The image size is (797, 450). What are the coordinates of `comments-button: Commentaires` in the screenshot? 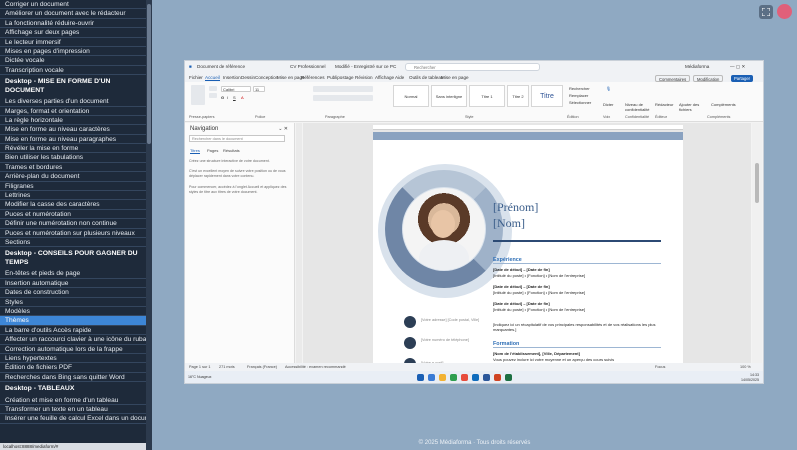 It's located at (673, 78).